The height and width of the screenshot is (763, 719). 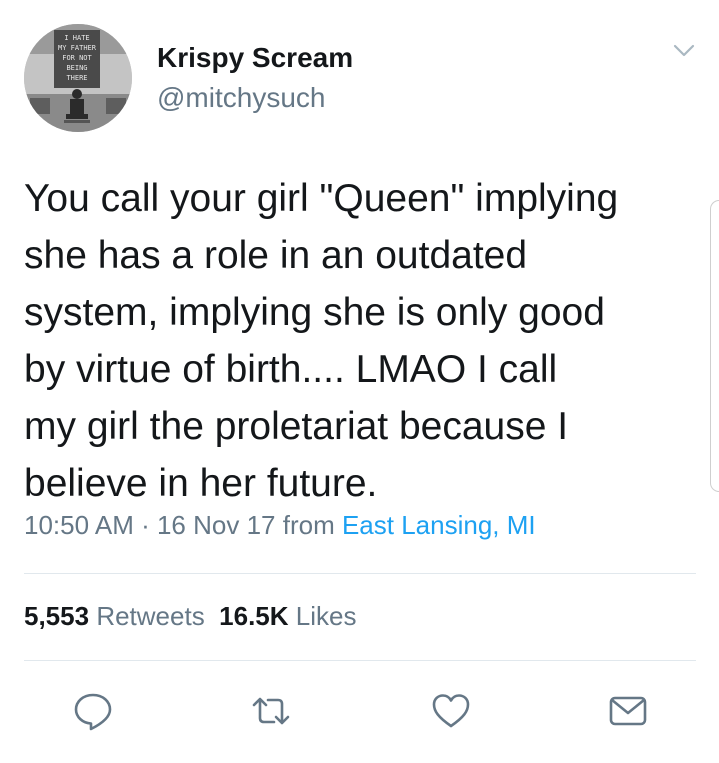 What do you see at coordinates (326, 616) in the screenshot?
I see `likes-label: Likes` at bounding box center [326, 616].